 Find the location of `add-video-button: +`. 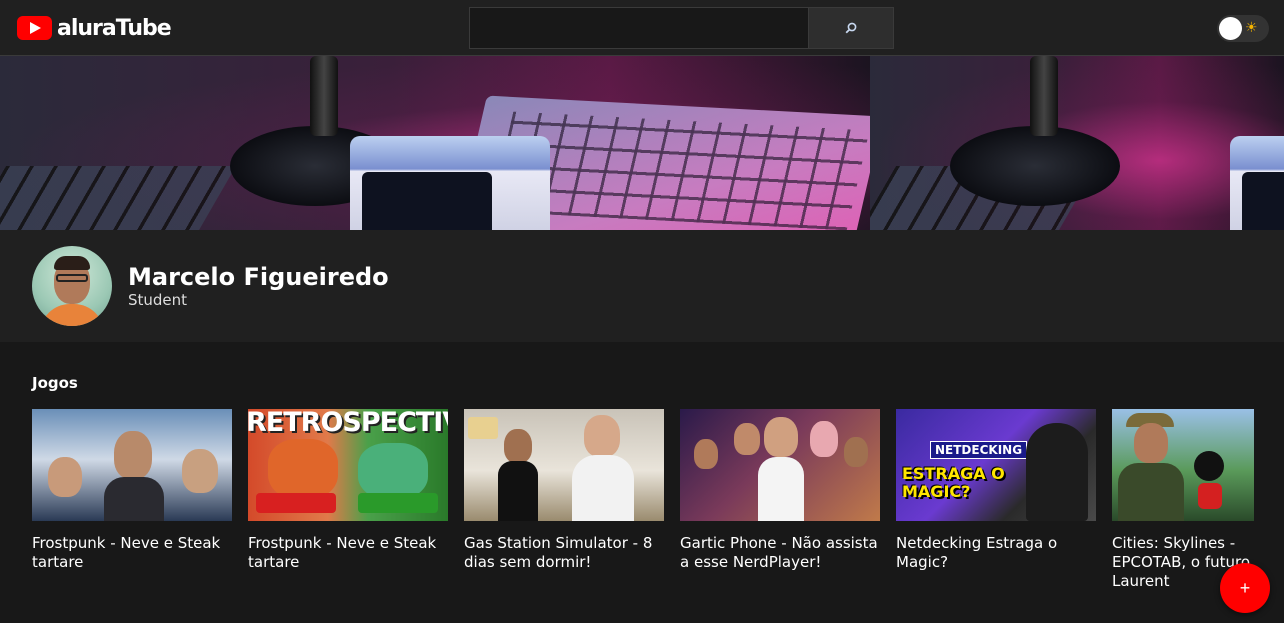

add-video-button: + is located at coordinates (1245, 588).